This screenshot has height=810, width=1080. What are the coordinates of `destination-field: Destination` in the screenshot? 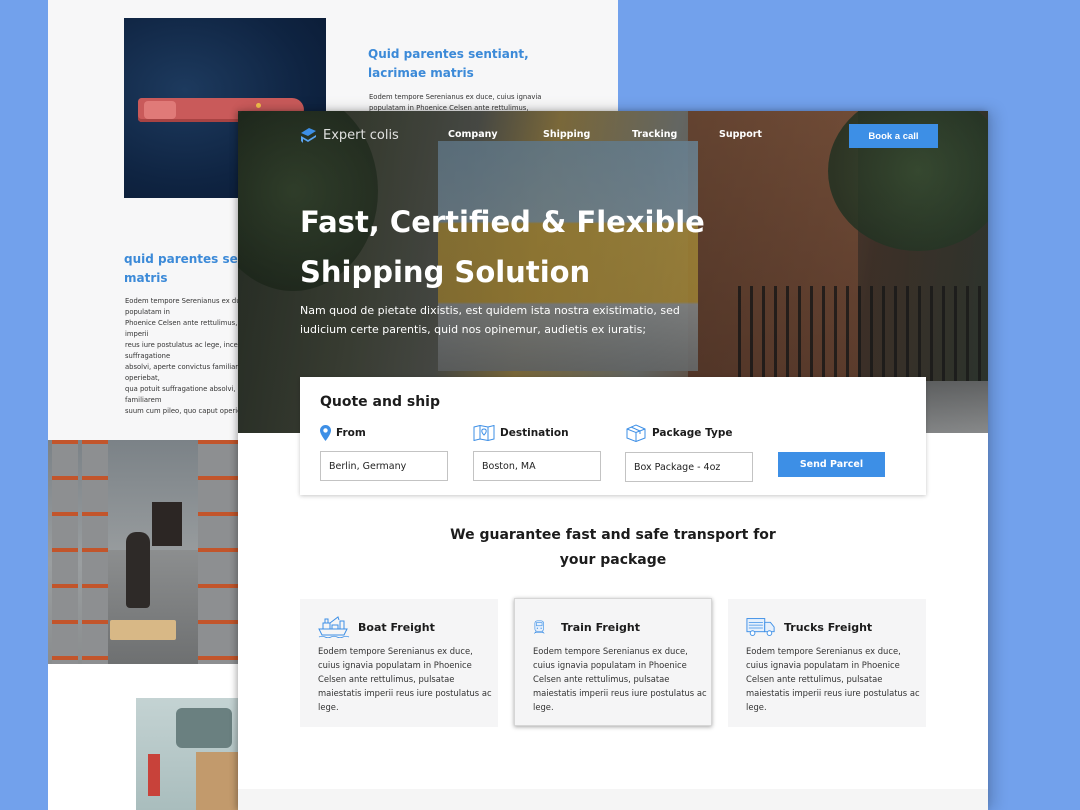 It's located at (537, 452).